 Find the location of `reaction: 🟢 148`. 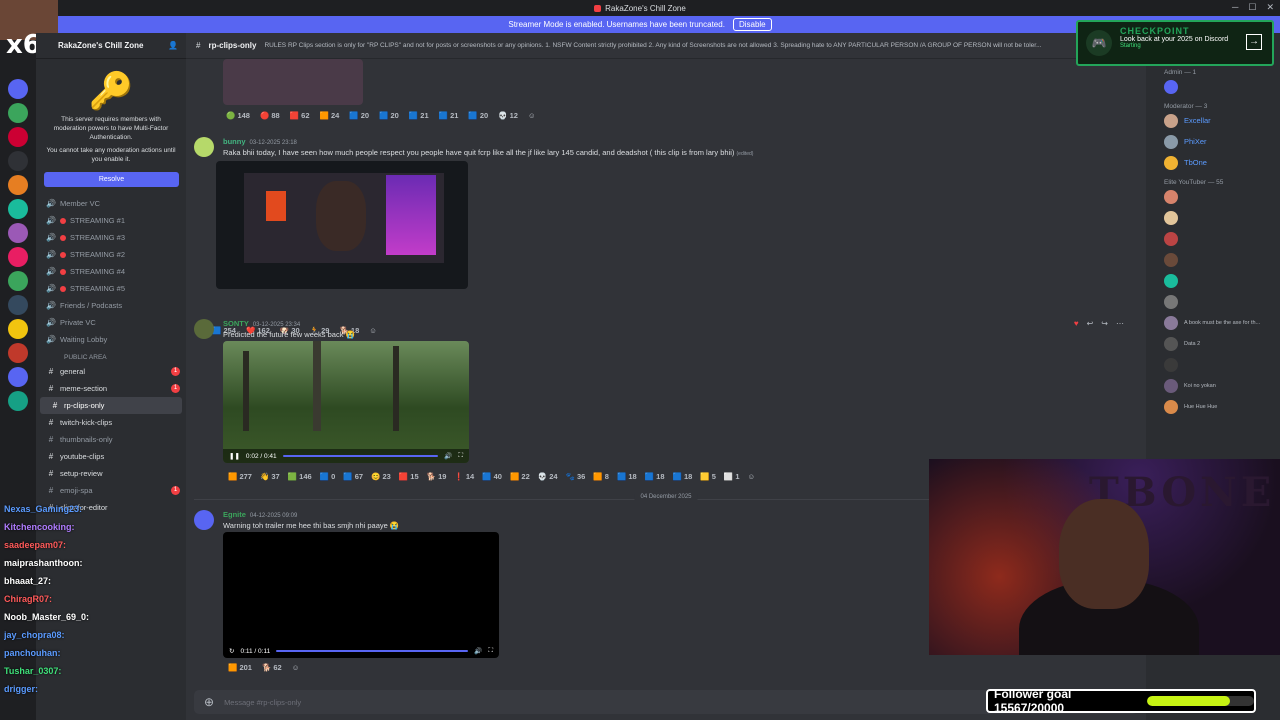

reaction: 🟢 148 is located at coordinates (238, 115).